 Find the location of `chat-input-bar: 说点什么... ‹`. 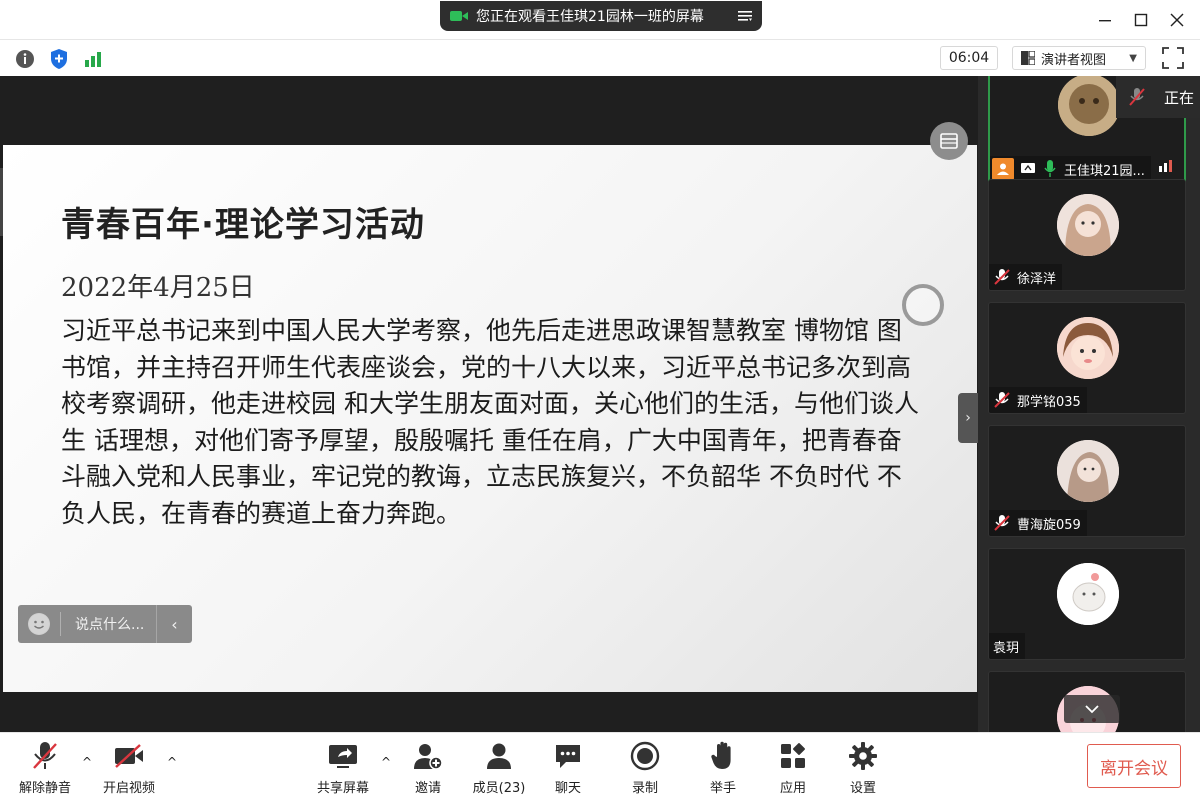

chat-input-bar: 说点什么... ‹ is located at coordinates (105, 624).